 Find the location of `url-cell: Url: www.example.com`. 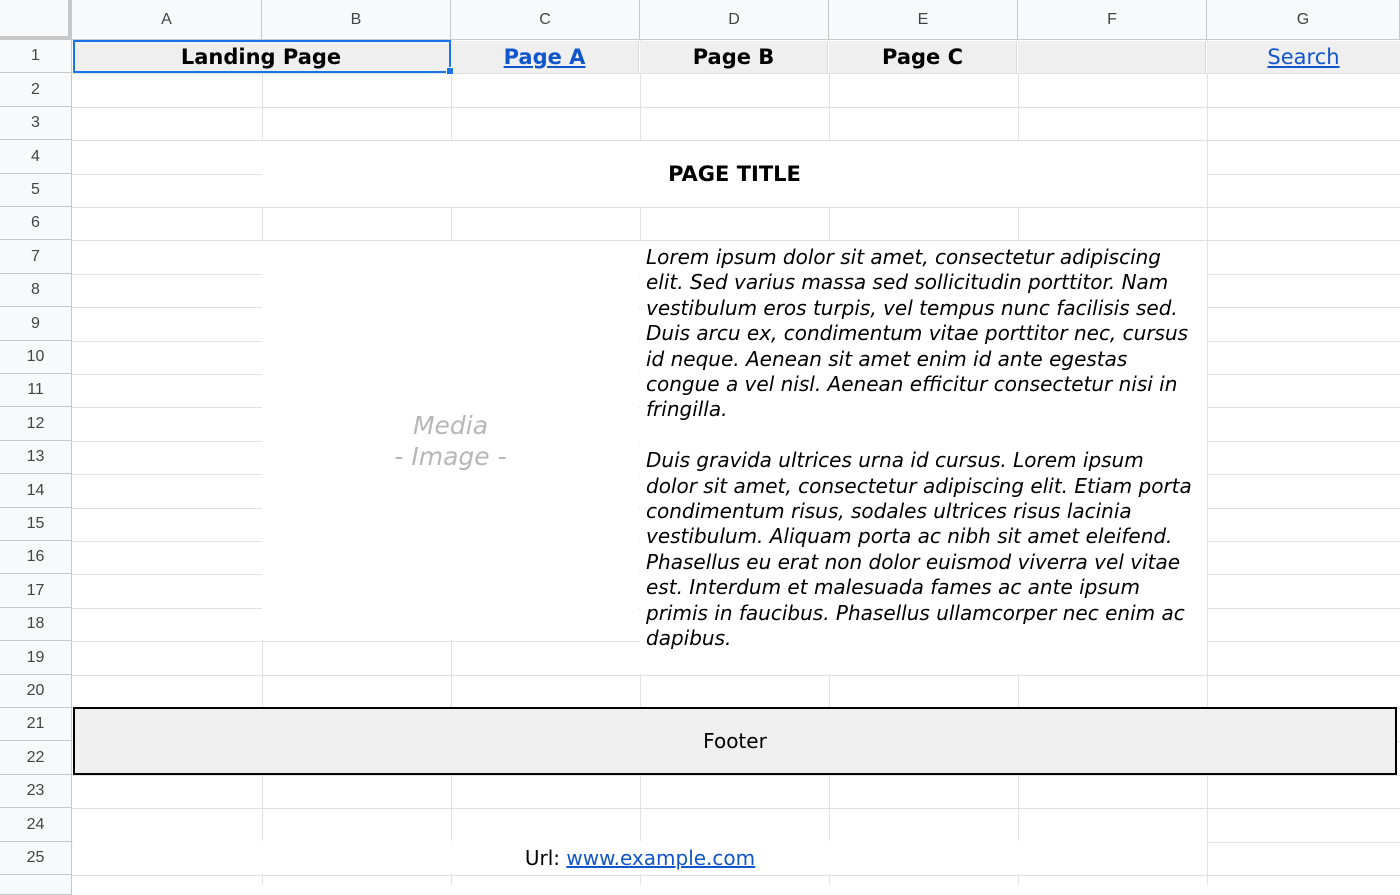

url-cell: Url: www.example.com is located at coordinates (640, 857).